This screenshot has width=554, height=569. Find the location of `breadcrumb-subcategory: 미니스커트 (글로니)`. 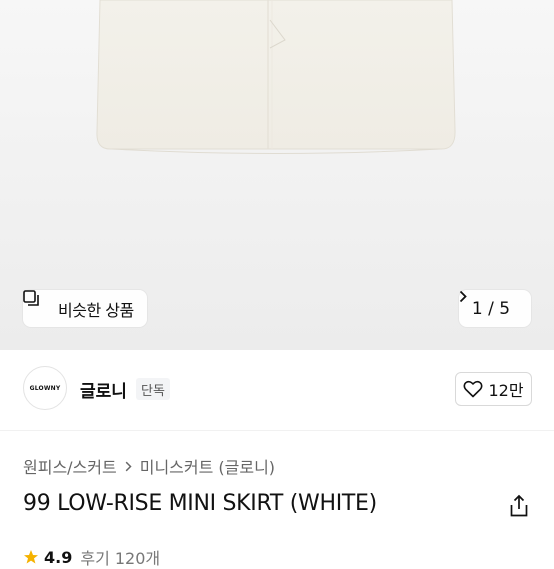

breadcrumb-subcategory: 미니스커트 (글로니) is located at coordinates (207, 466).